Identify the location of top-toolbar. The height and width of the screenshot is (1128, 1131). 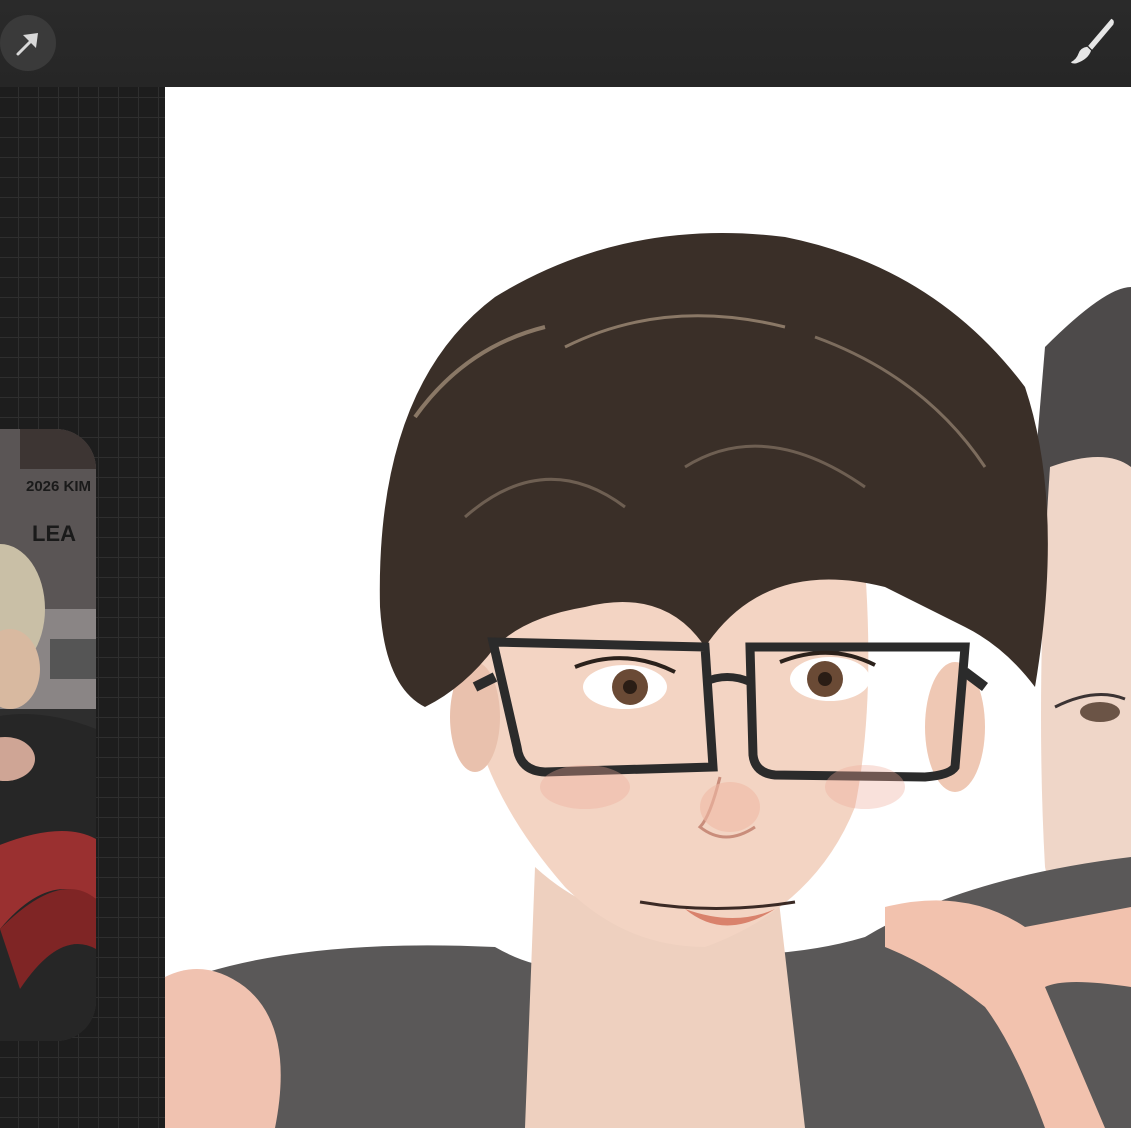
(565, 43).